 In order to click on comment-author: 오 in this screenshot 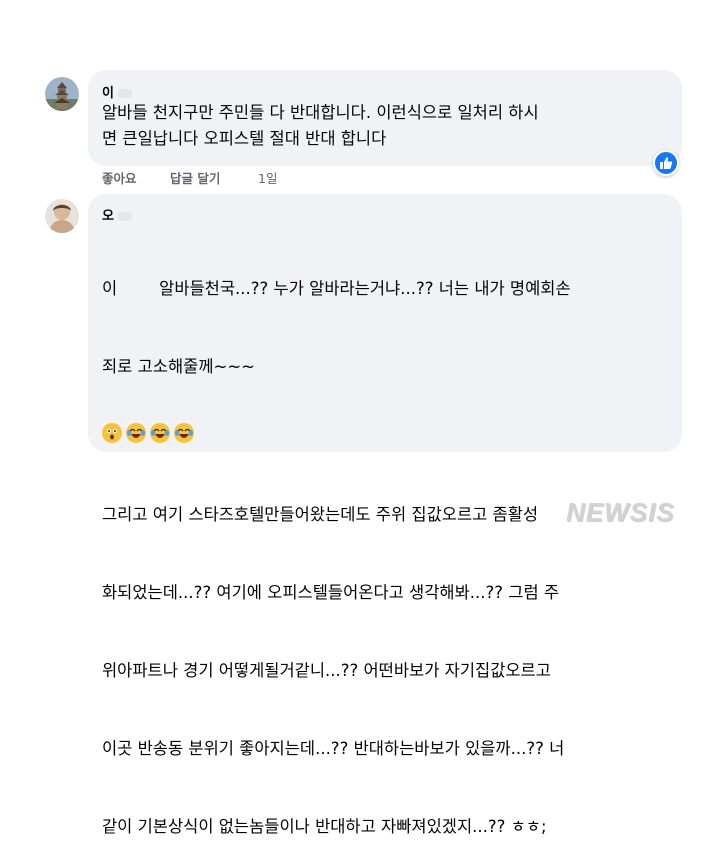, I will do `click(117, 214)`.